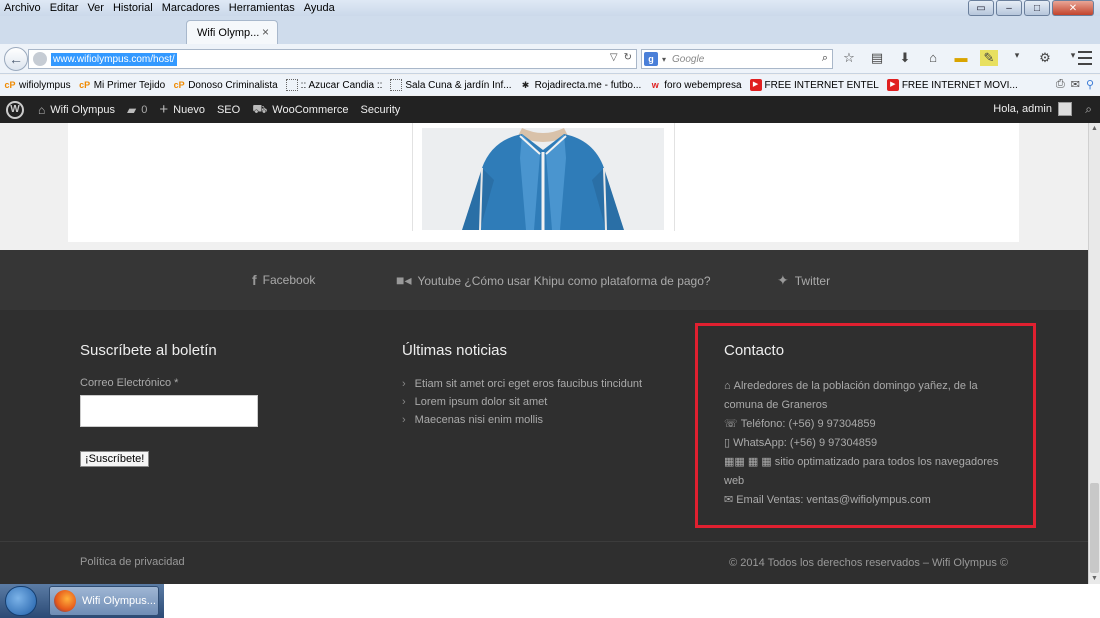  What do you see at coordinates (132, 109) in the screenshot?
I see `comment-bubble-icon: ▰` at bounding box center [132, 109].